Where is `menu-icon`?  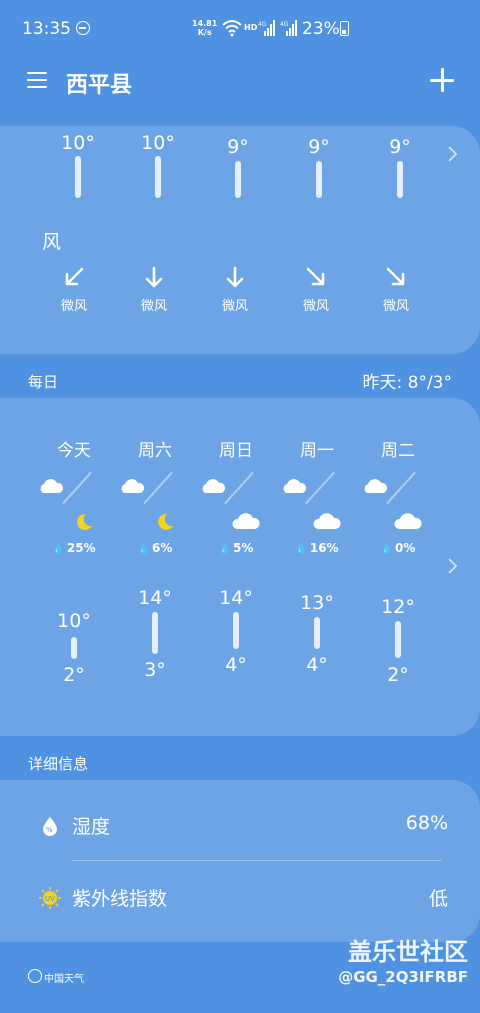 menu-icon is located at coordinates (37, 81).